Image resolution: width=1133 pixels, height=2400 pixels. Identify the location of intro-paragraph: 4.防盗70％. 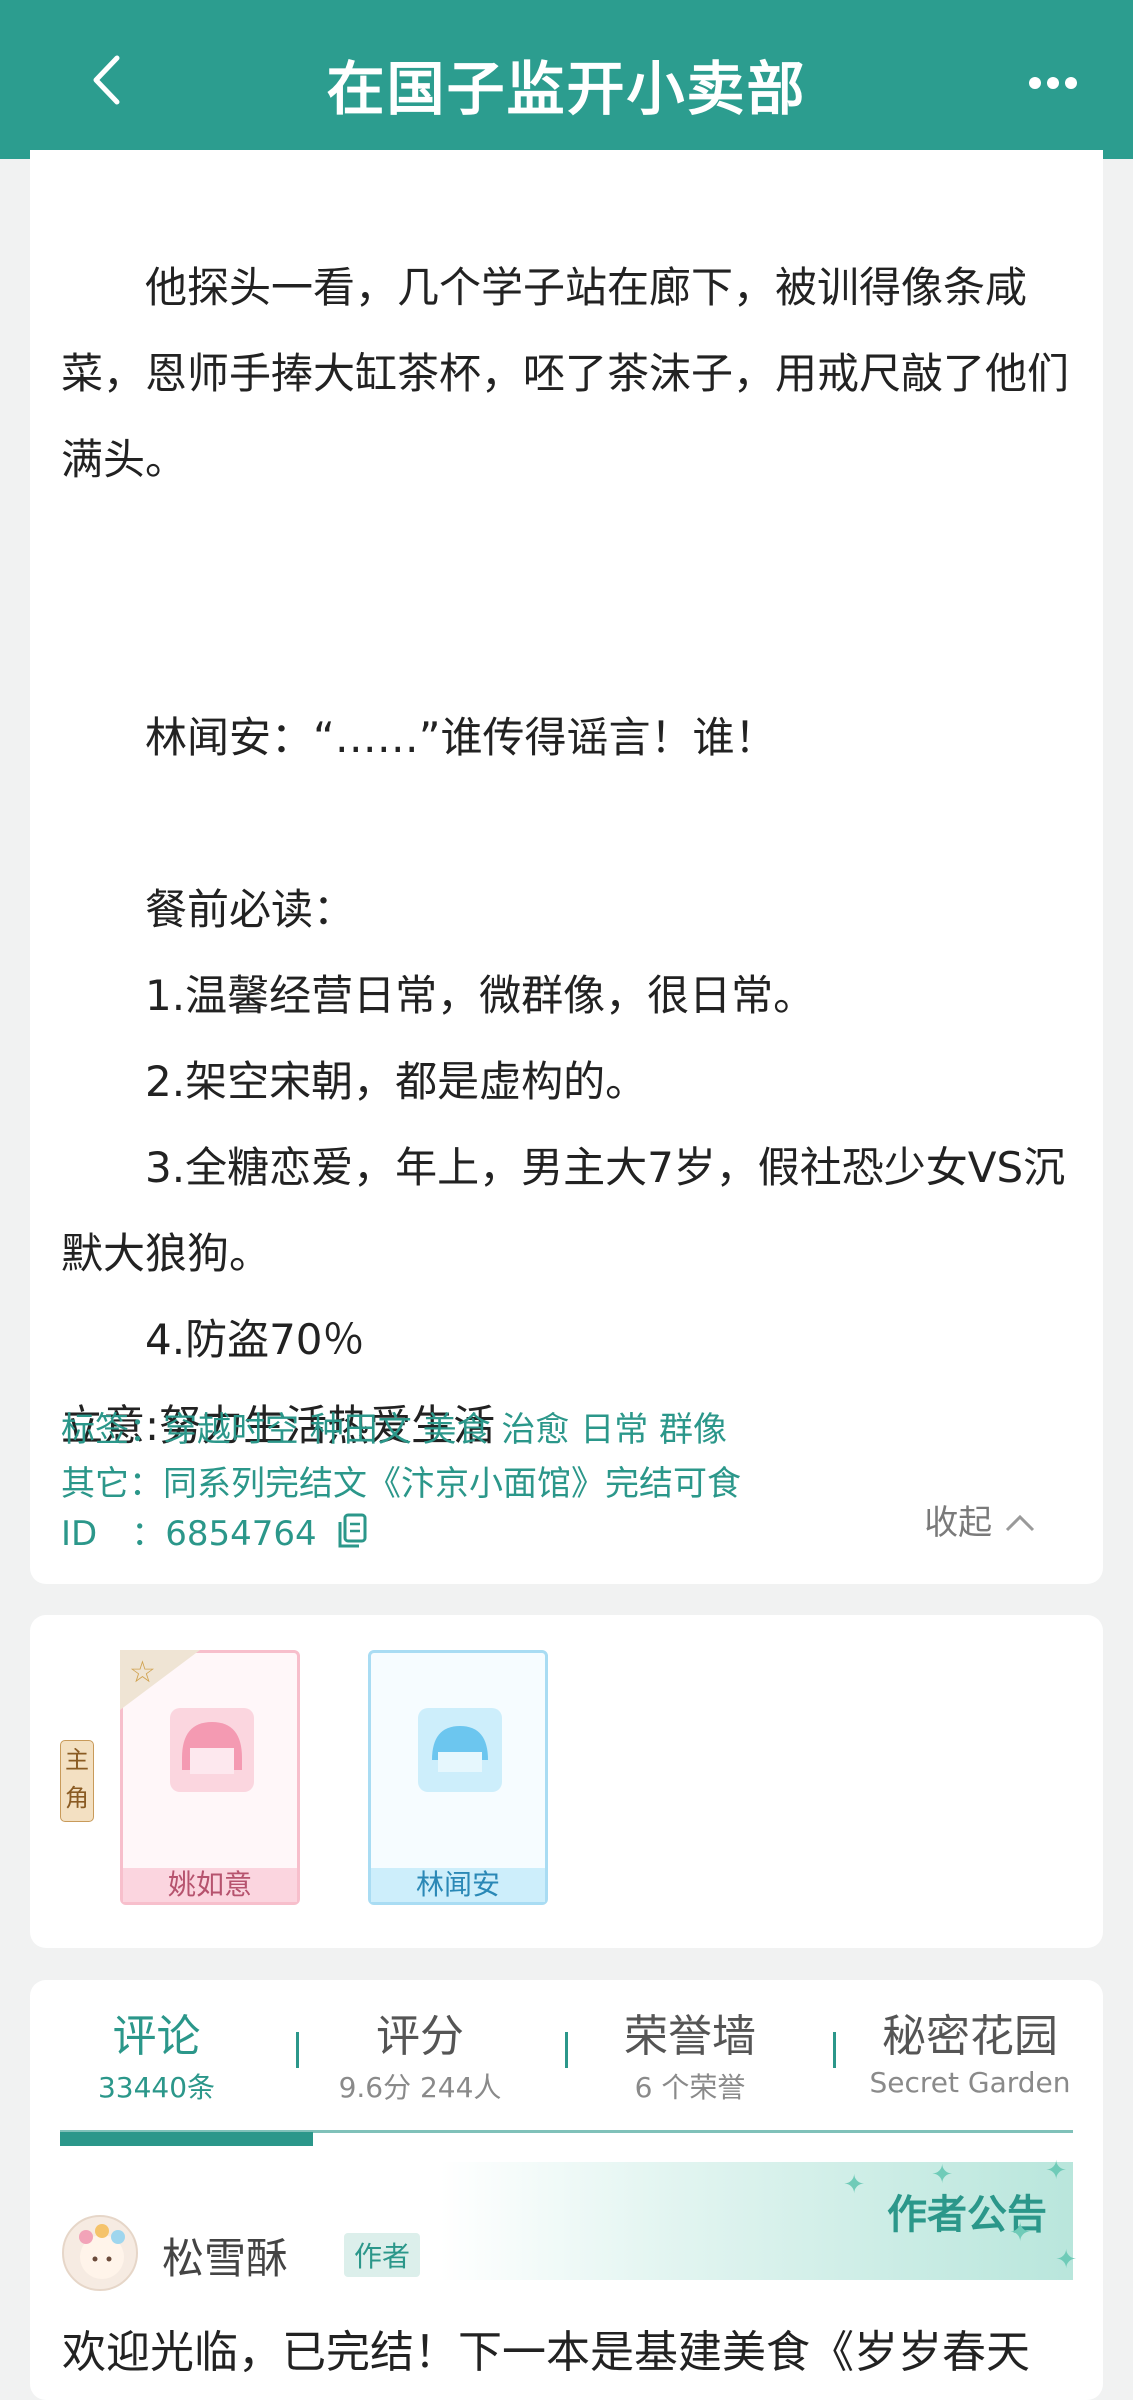
(213, 1339).